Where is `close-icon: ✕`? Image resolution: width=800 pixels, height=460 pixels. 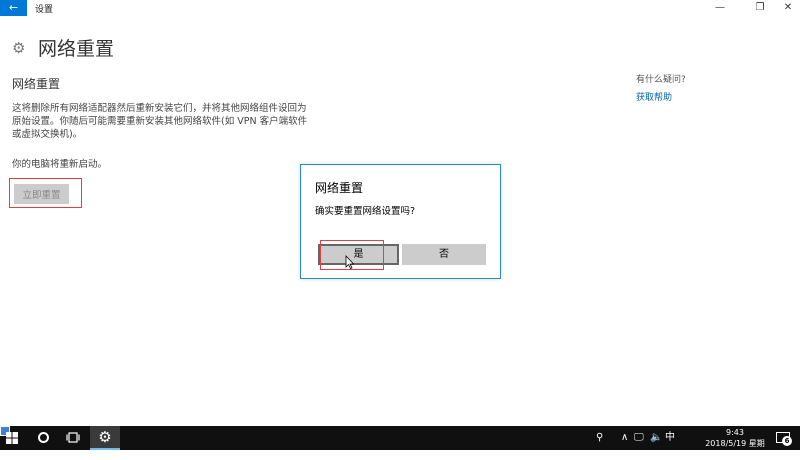
close-icon: ✕ is located at coordinates (788, 7).